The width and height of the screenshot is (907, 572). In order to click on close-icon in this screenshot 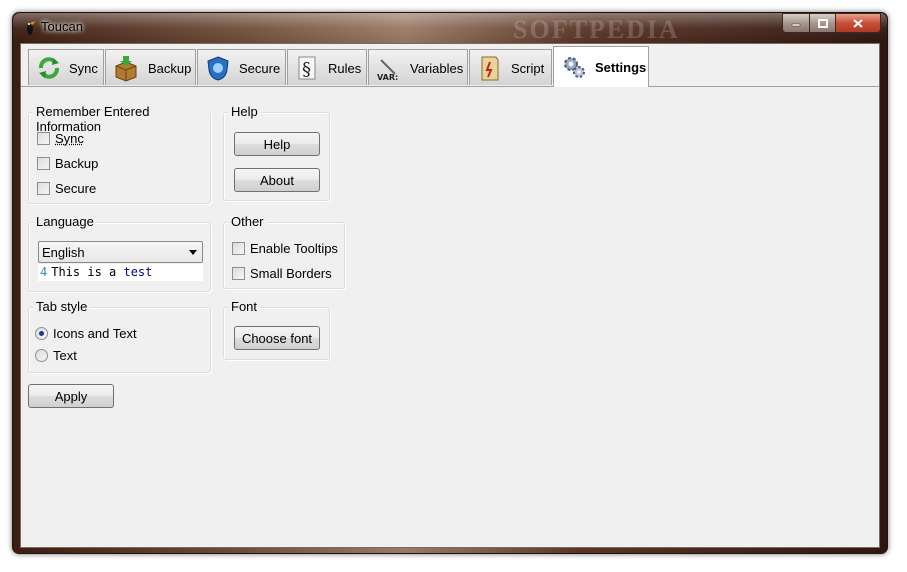, I will do `click(858, 23)`.